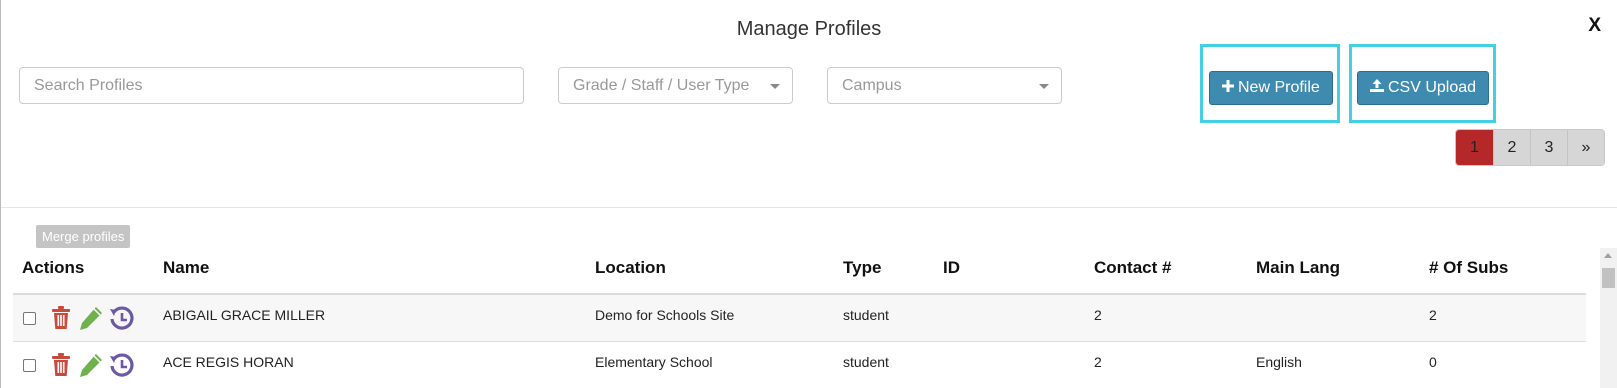 The height and width of the screenshot is (388, 1617). What do you see at coordinates (1132, 268) in the screenshot?
I see `header-contact: Contact #` at bounding box center [1132, 268].